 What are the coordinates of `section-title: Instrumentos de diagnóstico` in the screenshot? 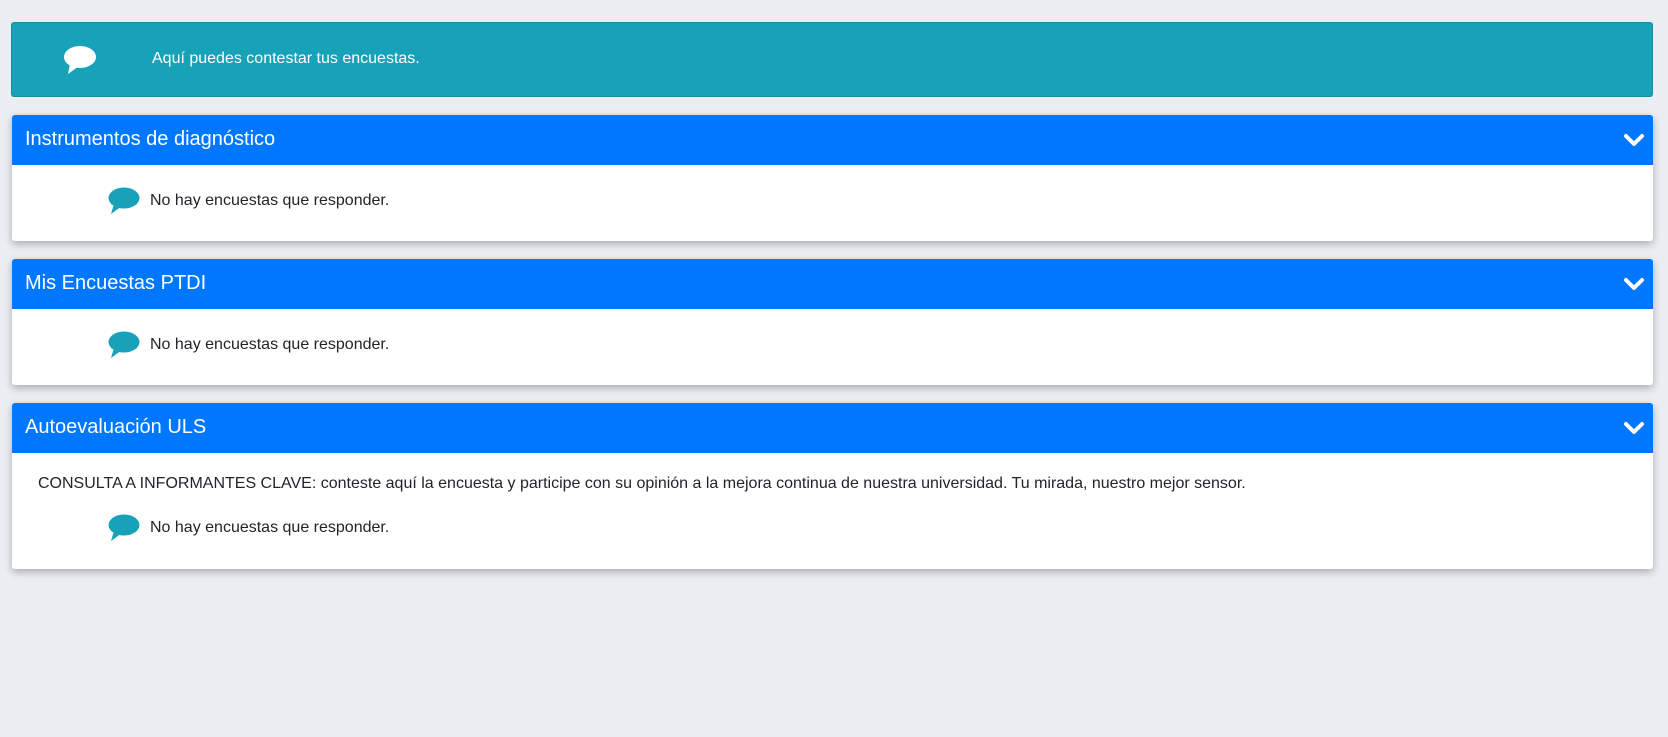 It's located at (150, 139).